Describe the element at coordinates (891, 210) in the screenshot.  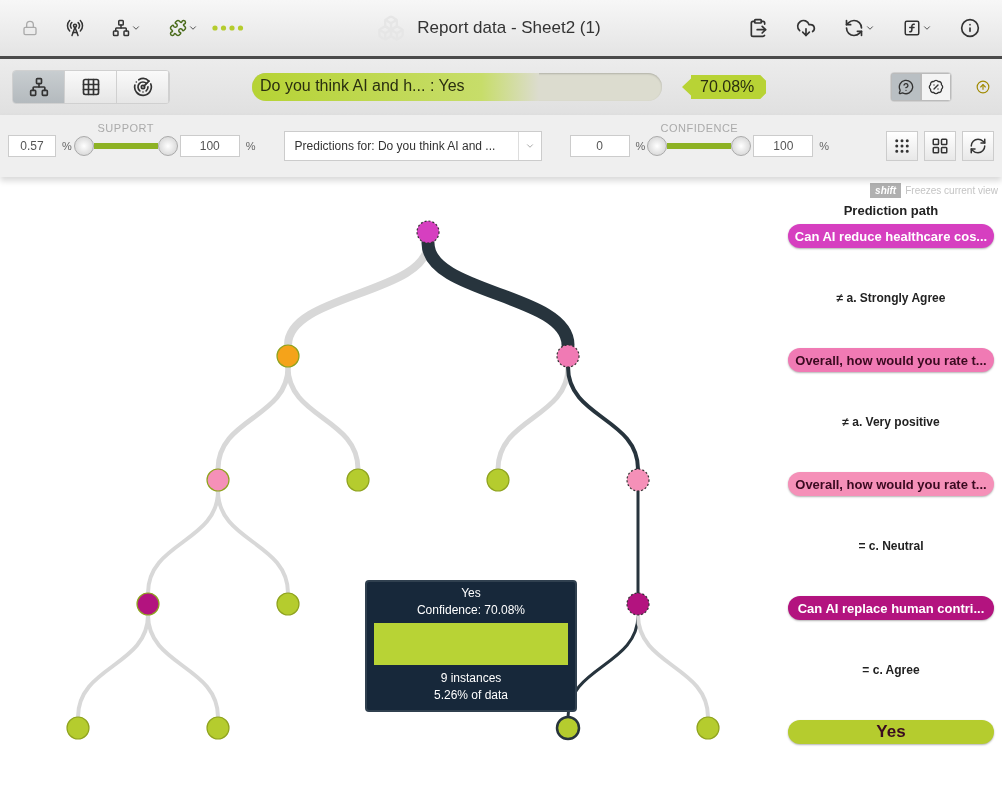
I see `path-title: Prediction path` at that location.